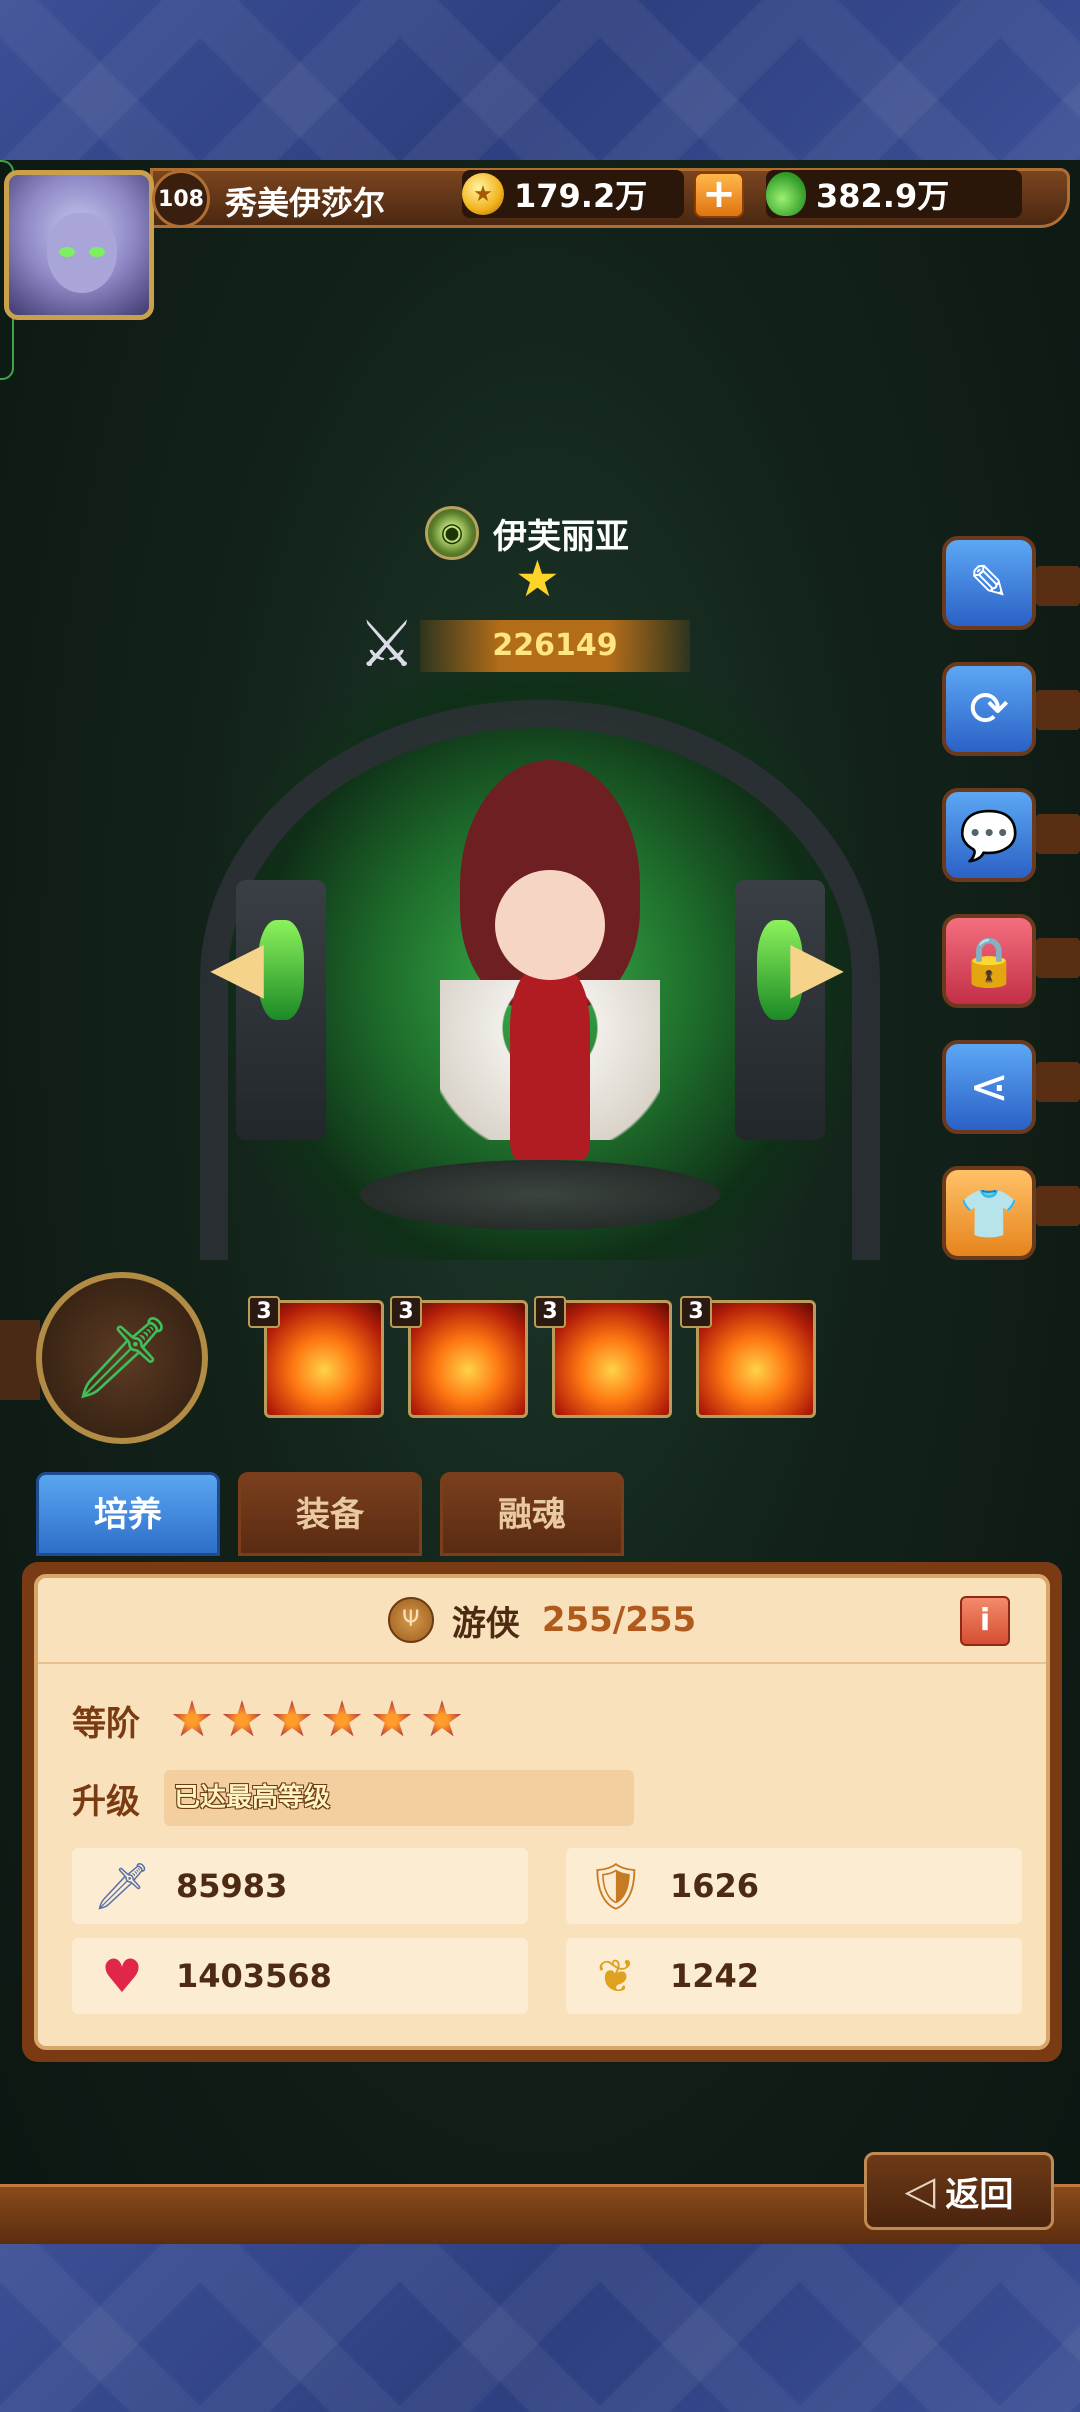 The width and height of the screenshot is (1080, 2412). What do you see at coordinates (468, 1359) in the screenshot?
I see `skill-flame-beast-icon` at bounding box center [468, 1359].